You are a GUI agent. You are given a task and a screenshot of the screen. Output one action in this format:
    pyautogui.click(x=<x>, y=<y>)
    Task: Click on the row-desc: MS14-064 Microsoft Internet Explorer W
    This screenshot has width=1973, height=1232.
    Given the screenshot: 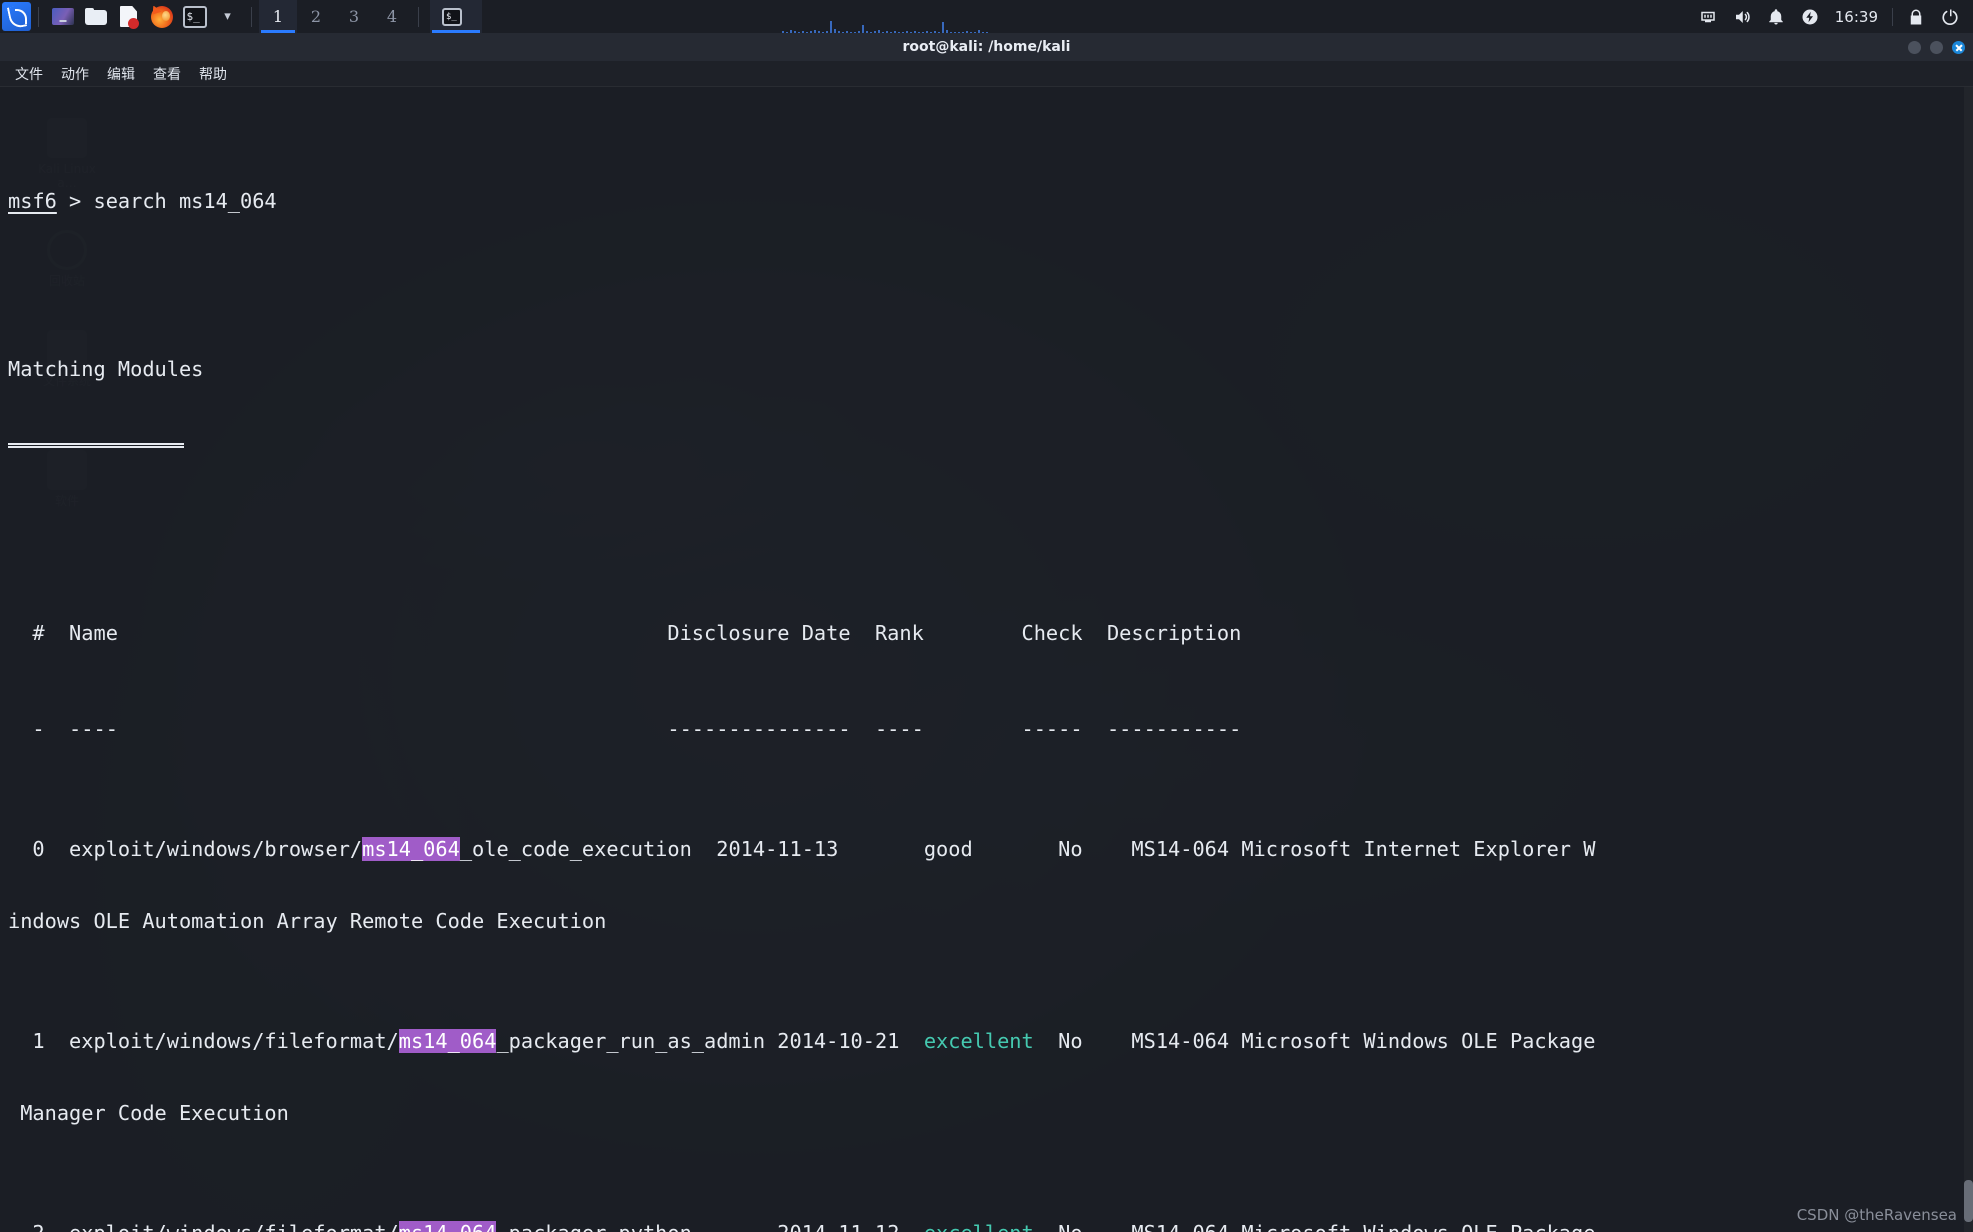 What is the action you would take?
    pyautogui.click(x=1363, y=849)
    